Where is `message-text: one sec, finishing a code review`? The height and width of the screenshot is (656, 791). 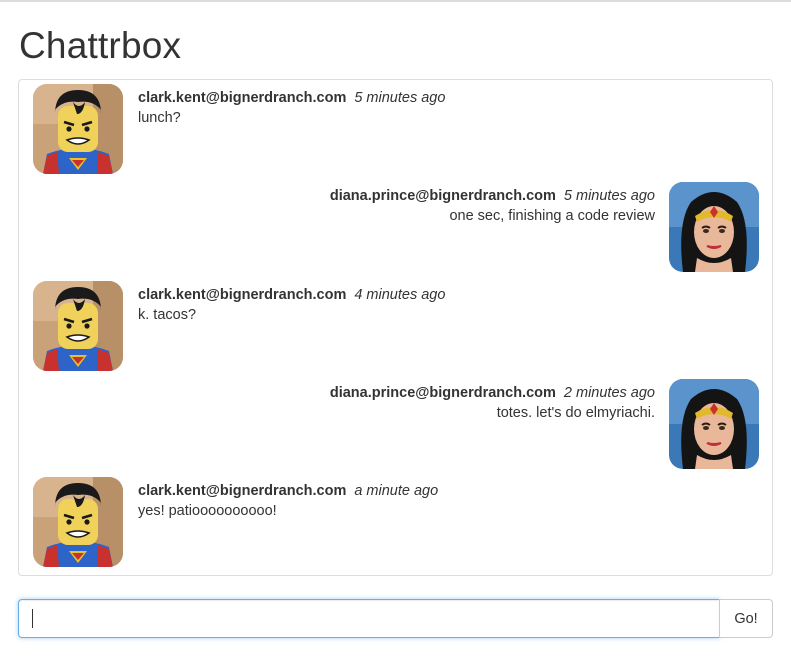
message-text: one sec, finishing a code review is located at coordinates (552, 216).